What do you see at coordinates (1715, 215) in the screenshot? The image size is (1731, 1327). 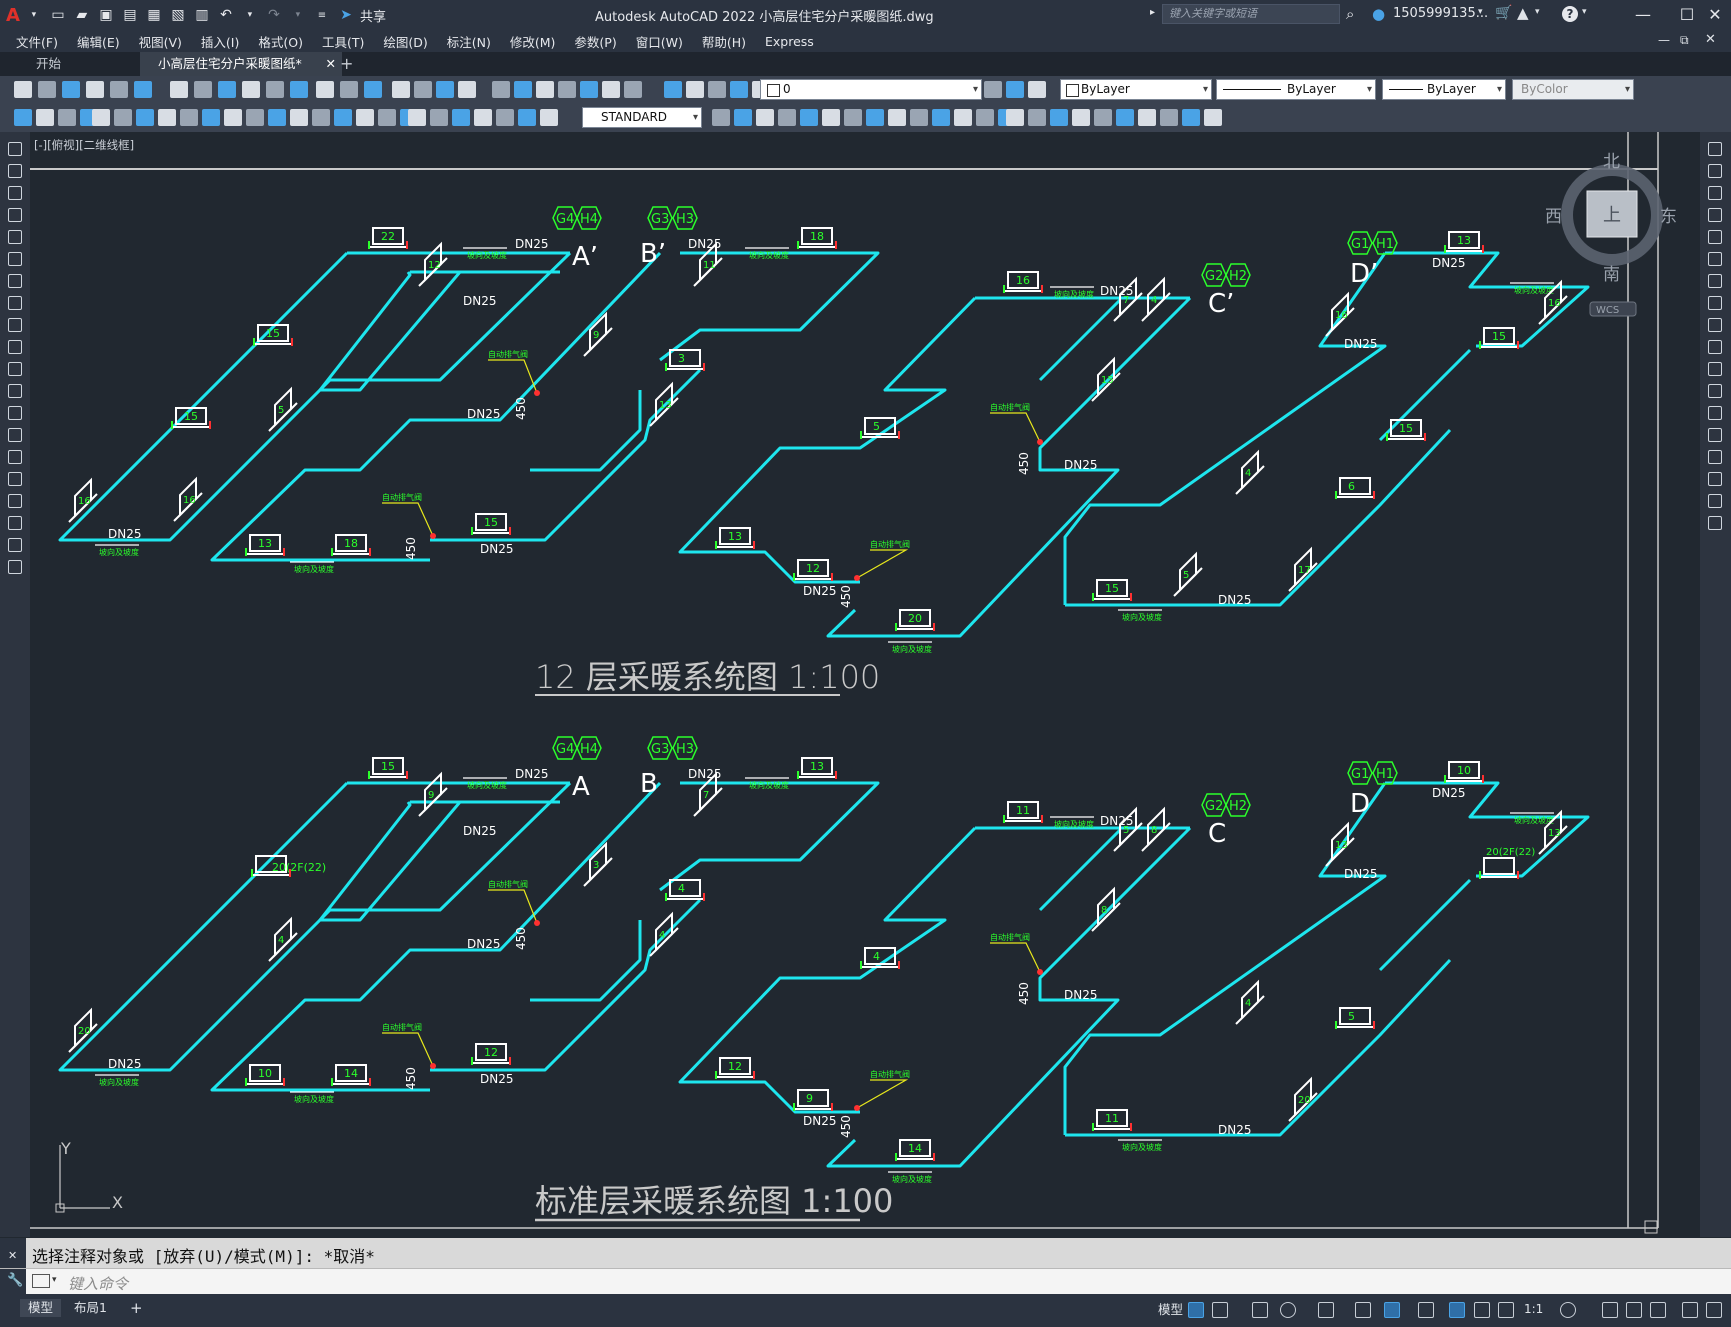 I see `modify-tool-4-icon` at bounding box center [1715, 215].